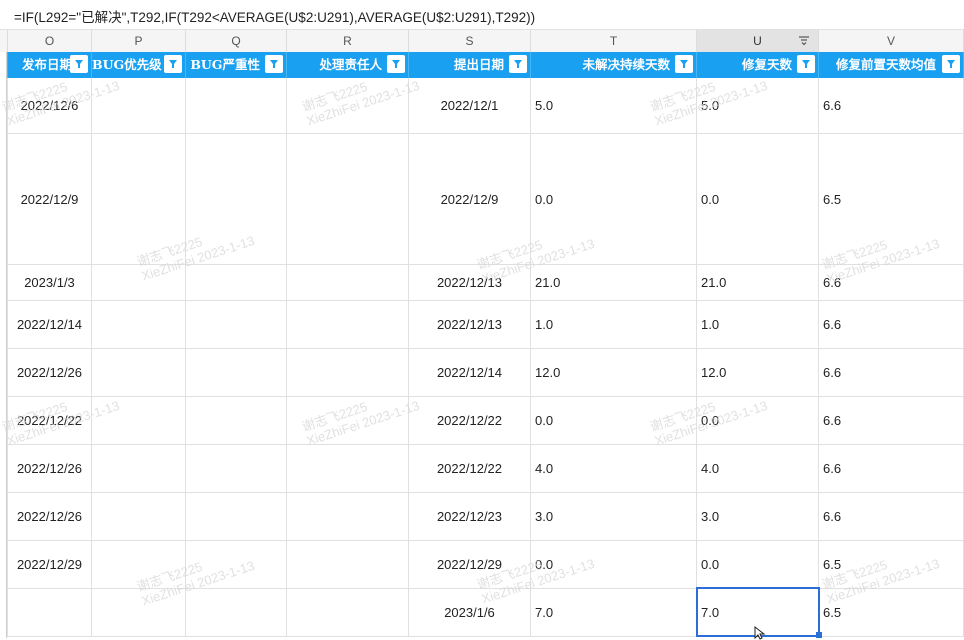  Describe the element at coordinates (758, 372) in the screenshot. I see `table-cell-u: 12.0` at that location.